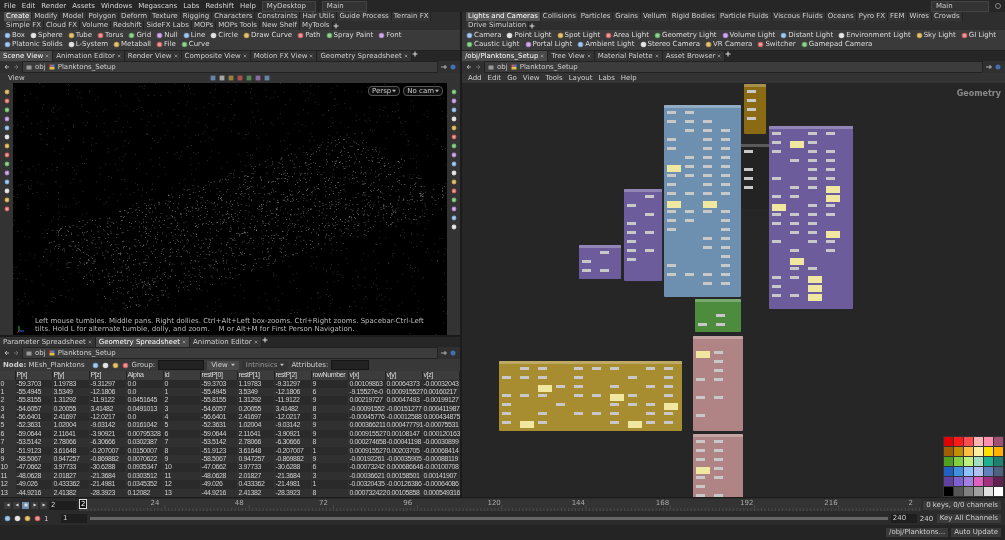  Describe the element at coordinates (181, 365) in the screenshot. I see `group-field` at that location.